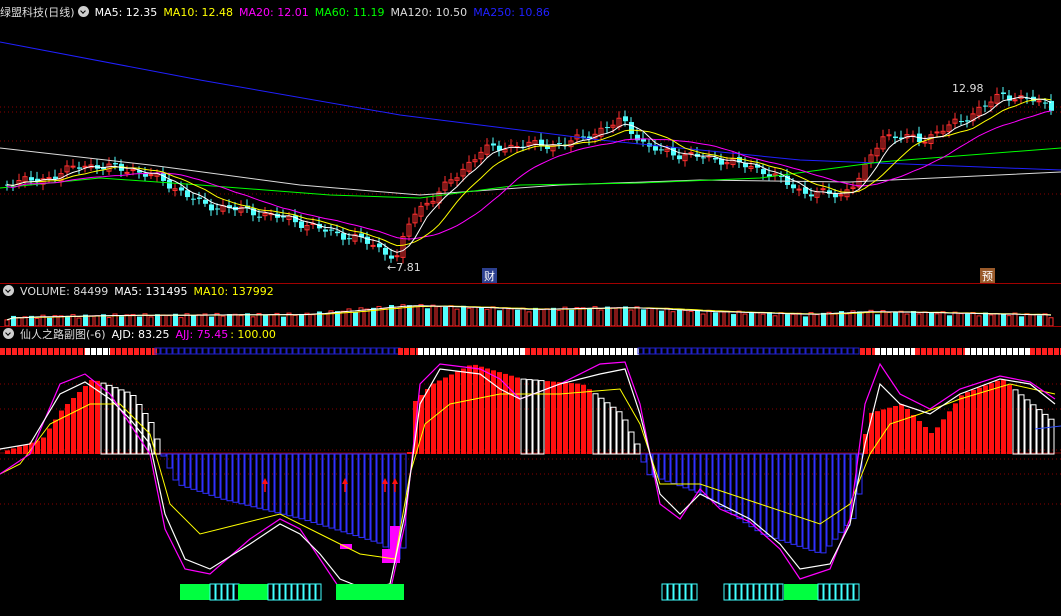 The width and height of the screenshot is (1061, 616). What do you see at coordinates (37, 12) in the screenshot?
I see `stock-title: 绿盟科技(日线)` at bounding box center [37, 12].